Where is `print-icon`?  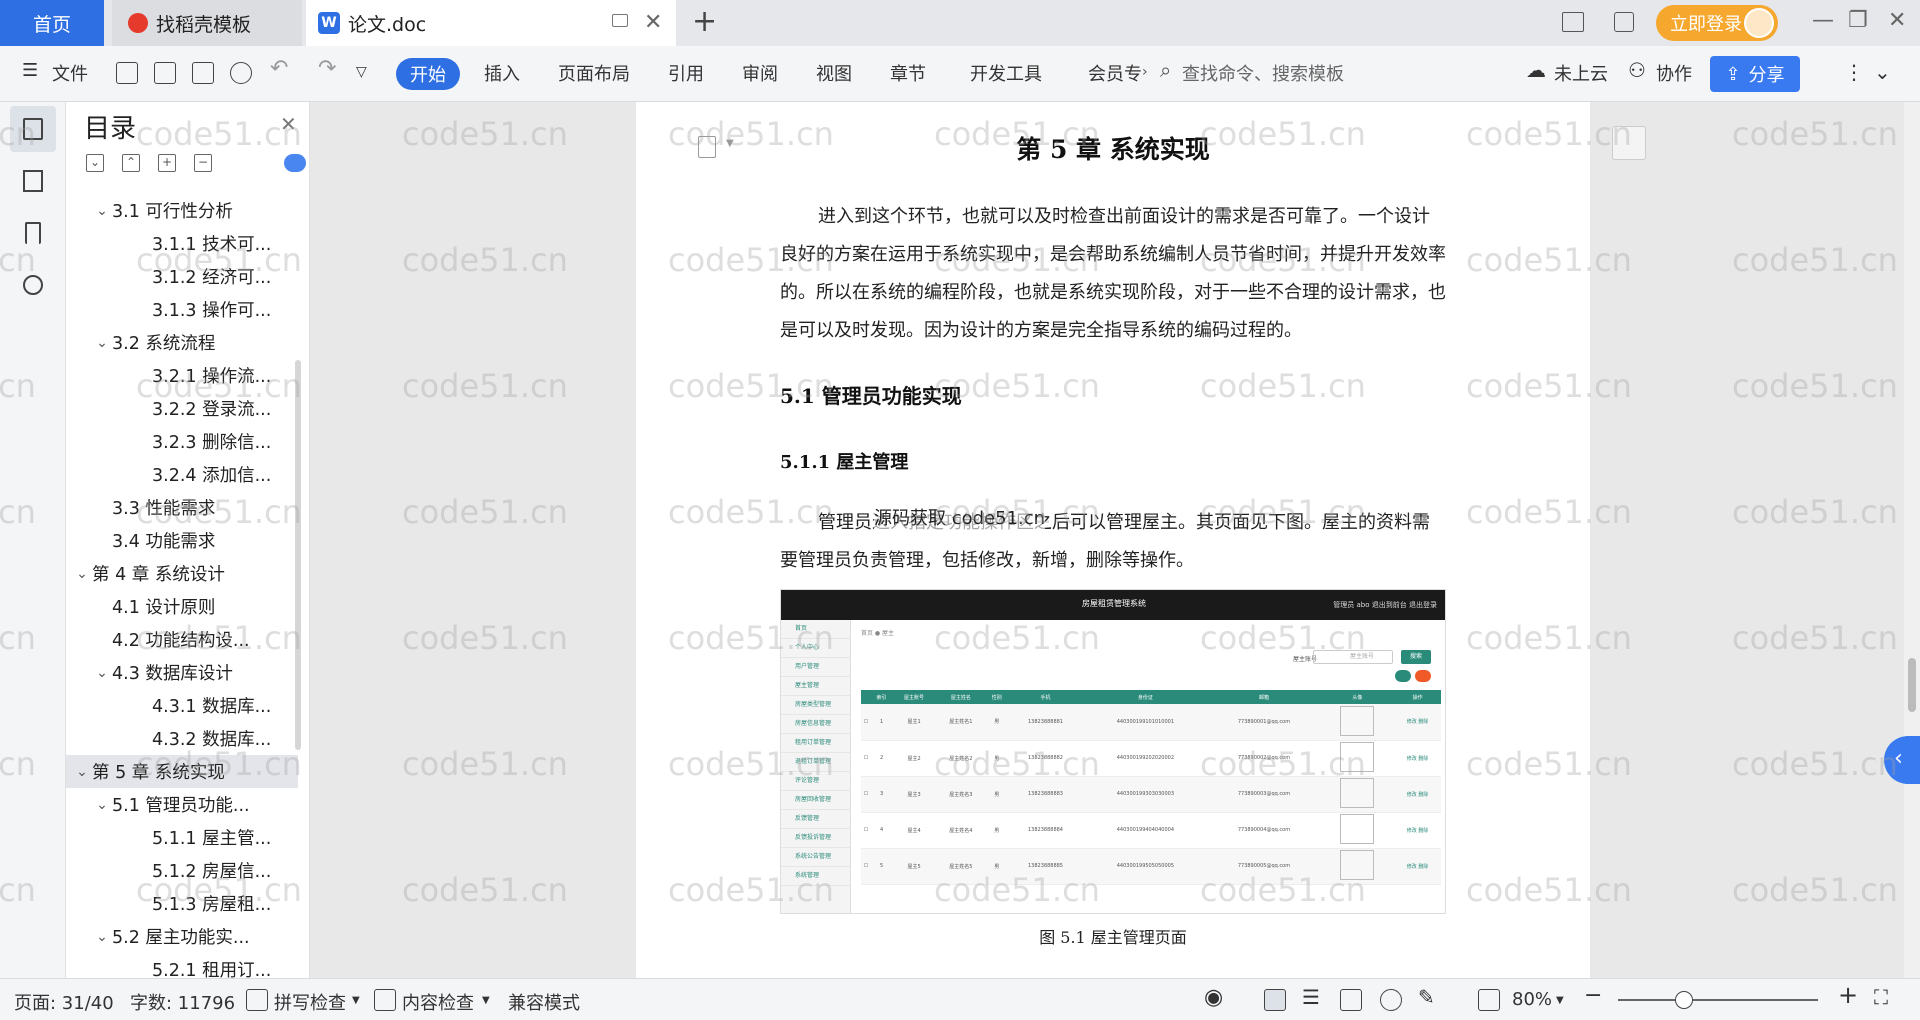
print-icon is located at coordinates (203, 73).